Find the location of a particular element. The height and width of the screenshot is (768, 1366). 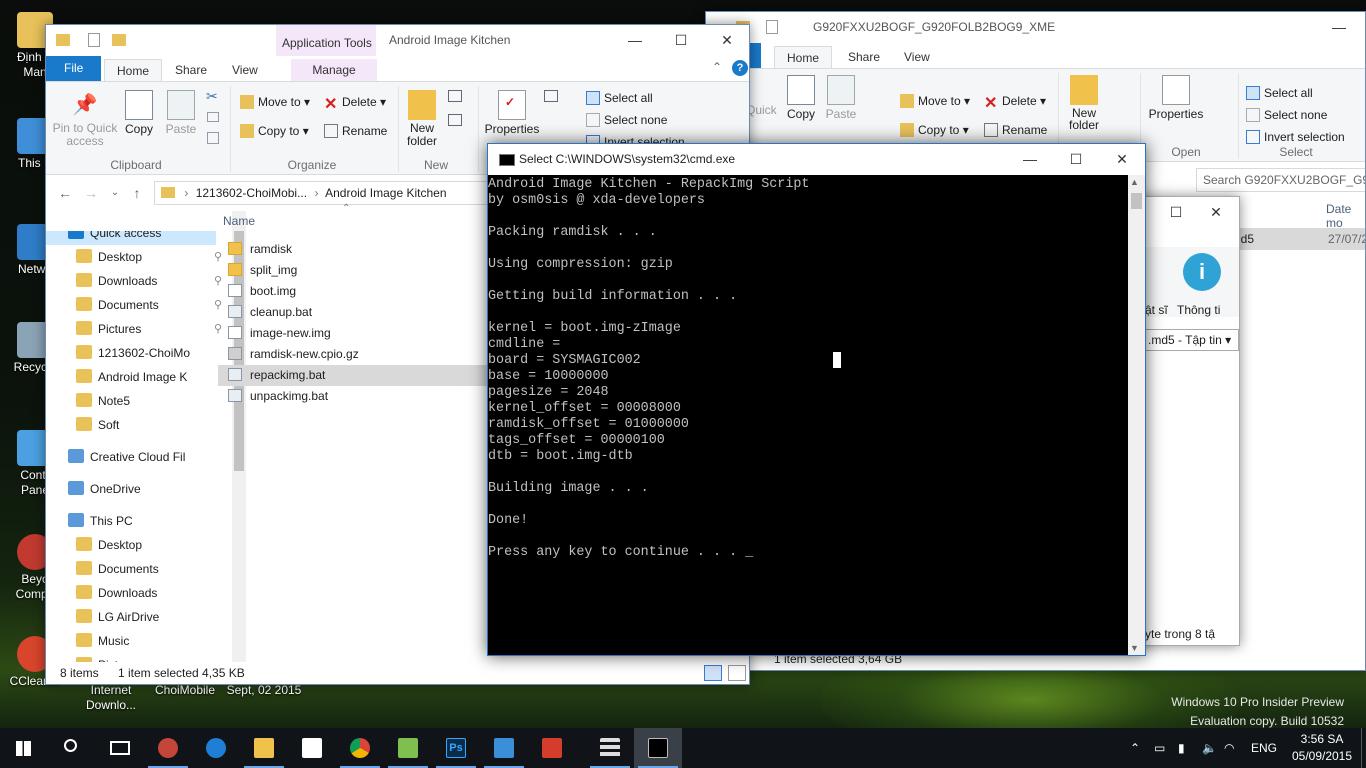

file-row: repackimg.bat is located at coordinates (353, 375).